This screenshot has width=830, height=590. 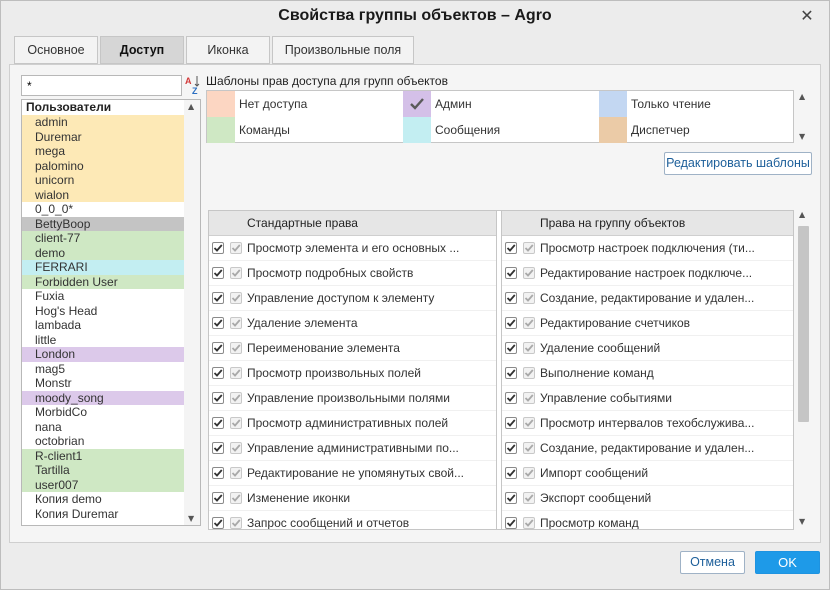 I want to click on template-cell: Команды, so click(x=305, y=130).